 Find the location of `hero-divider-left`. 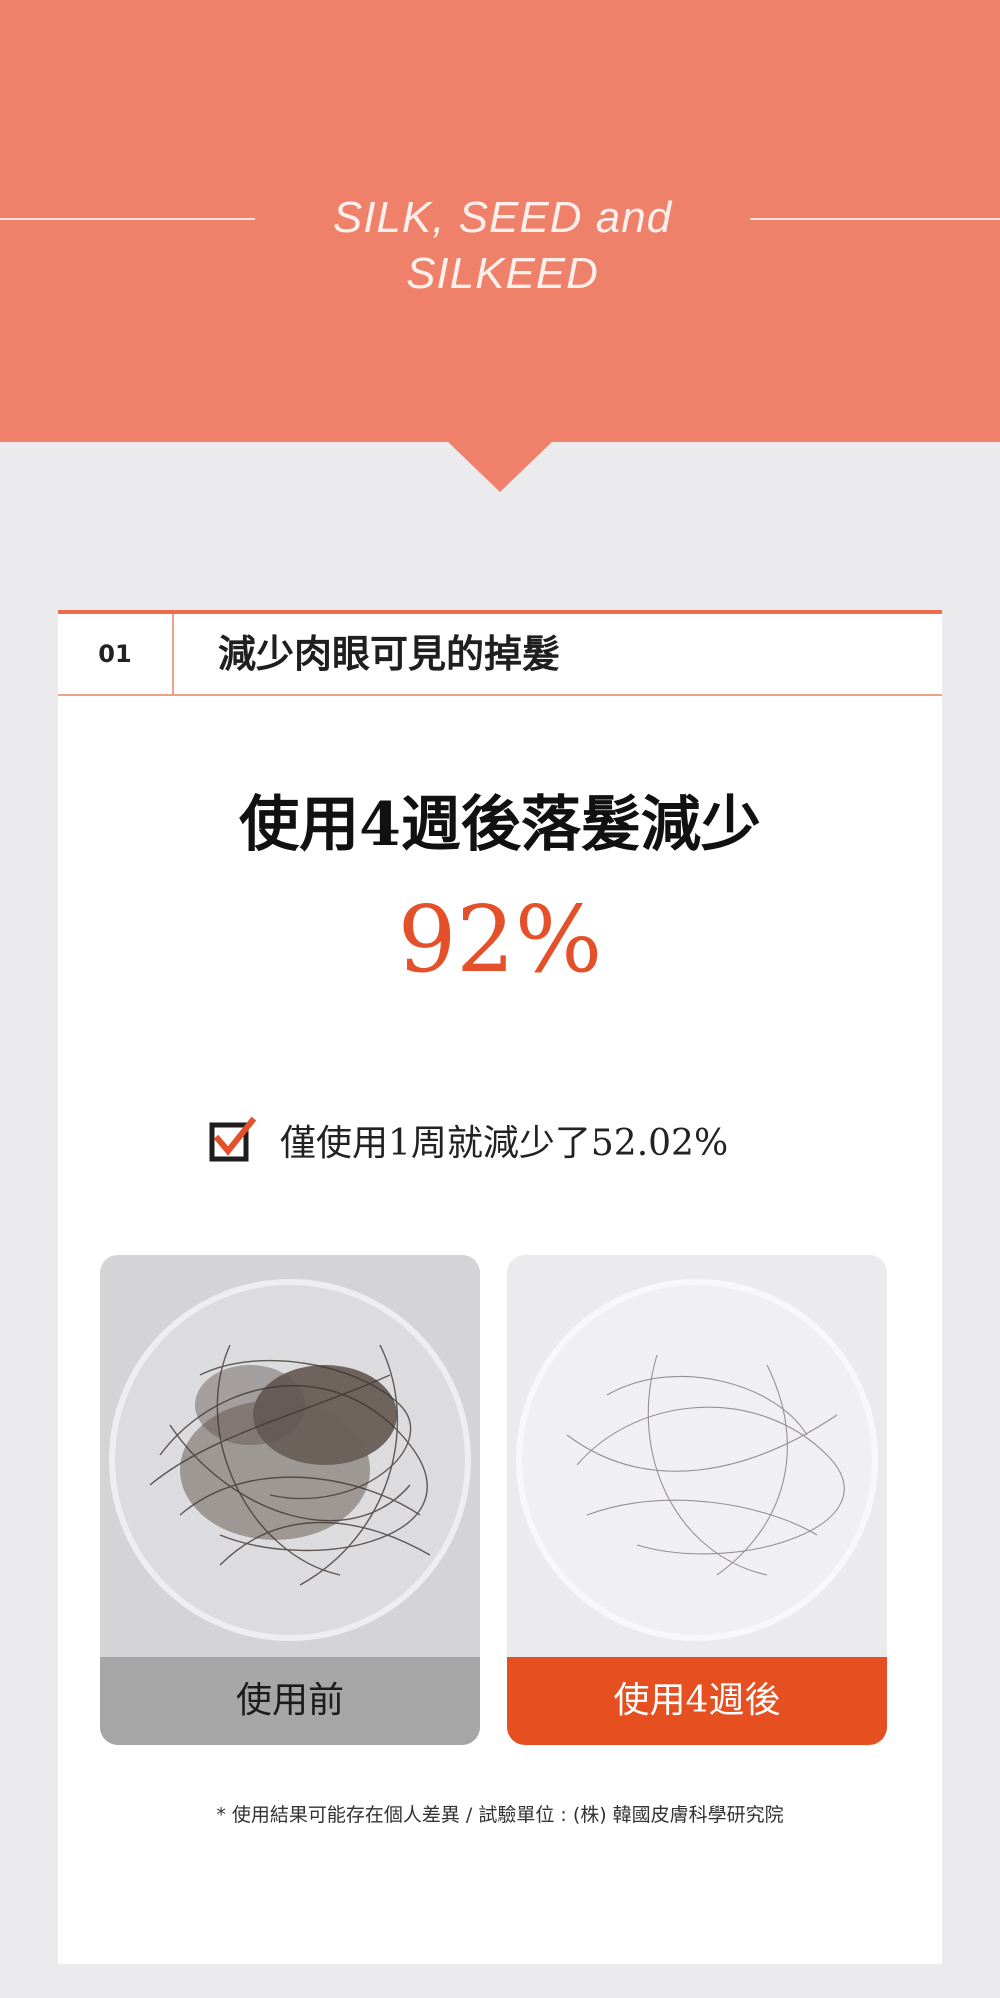

hero-divider-left is located at coordinates (127, 219).